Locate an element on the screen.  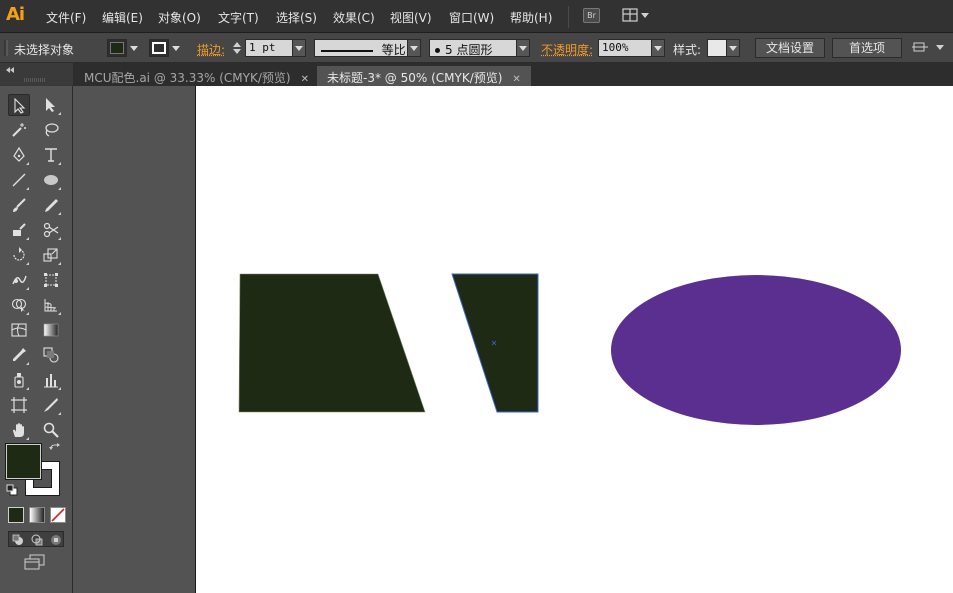
default-fill-stroke-icon is located at coordinates (12, 490).